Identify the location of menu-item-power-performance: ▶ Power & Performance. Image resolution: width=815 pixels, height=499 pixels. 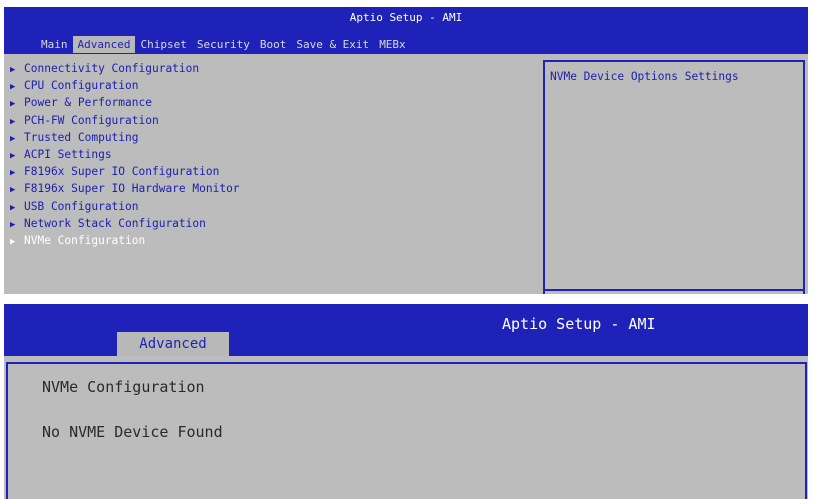
(81, 103).